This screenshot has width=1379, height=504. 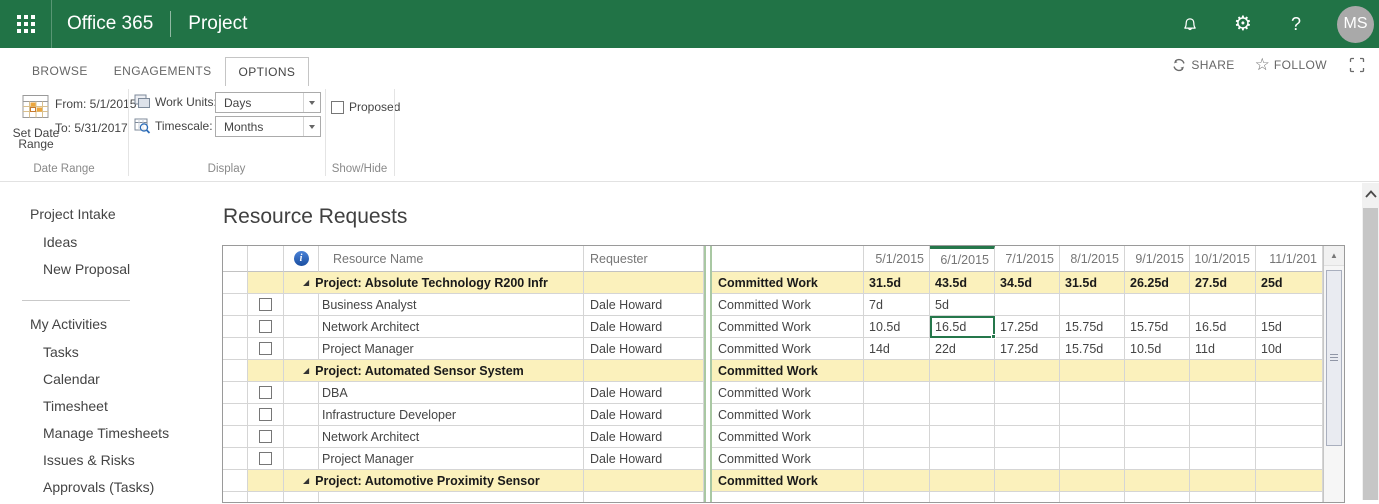 What do you see at coordinates (451, 259) in the screenshot?
I see `resource-name-column-header: Resource Name` at bounding box center [451, 259].